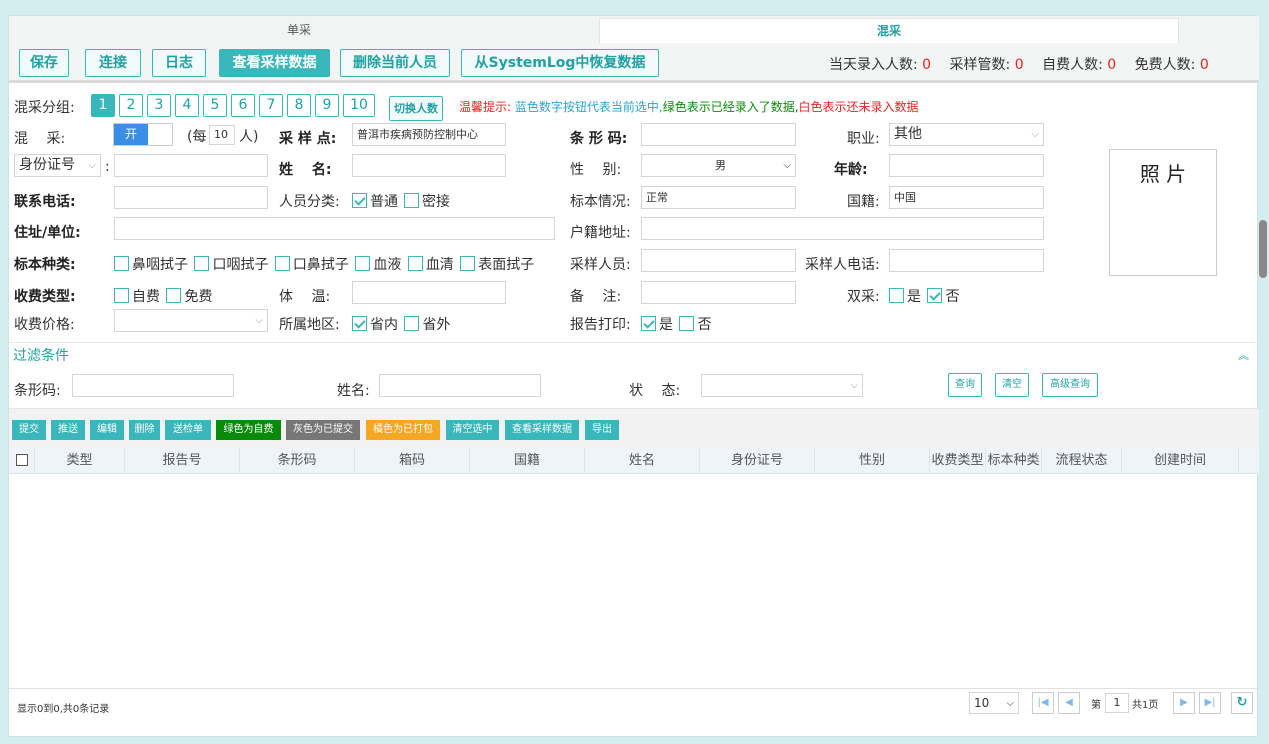 The width and height of the screenshot is (1269, 744). Describe the element at coordinates (429, 165) in the screenshot. I see `name-input` at that location.